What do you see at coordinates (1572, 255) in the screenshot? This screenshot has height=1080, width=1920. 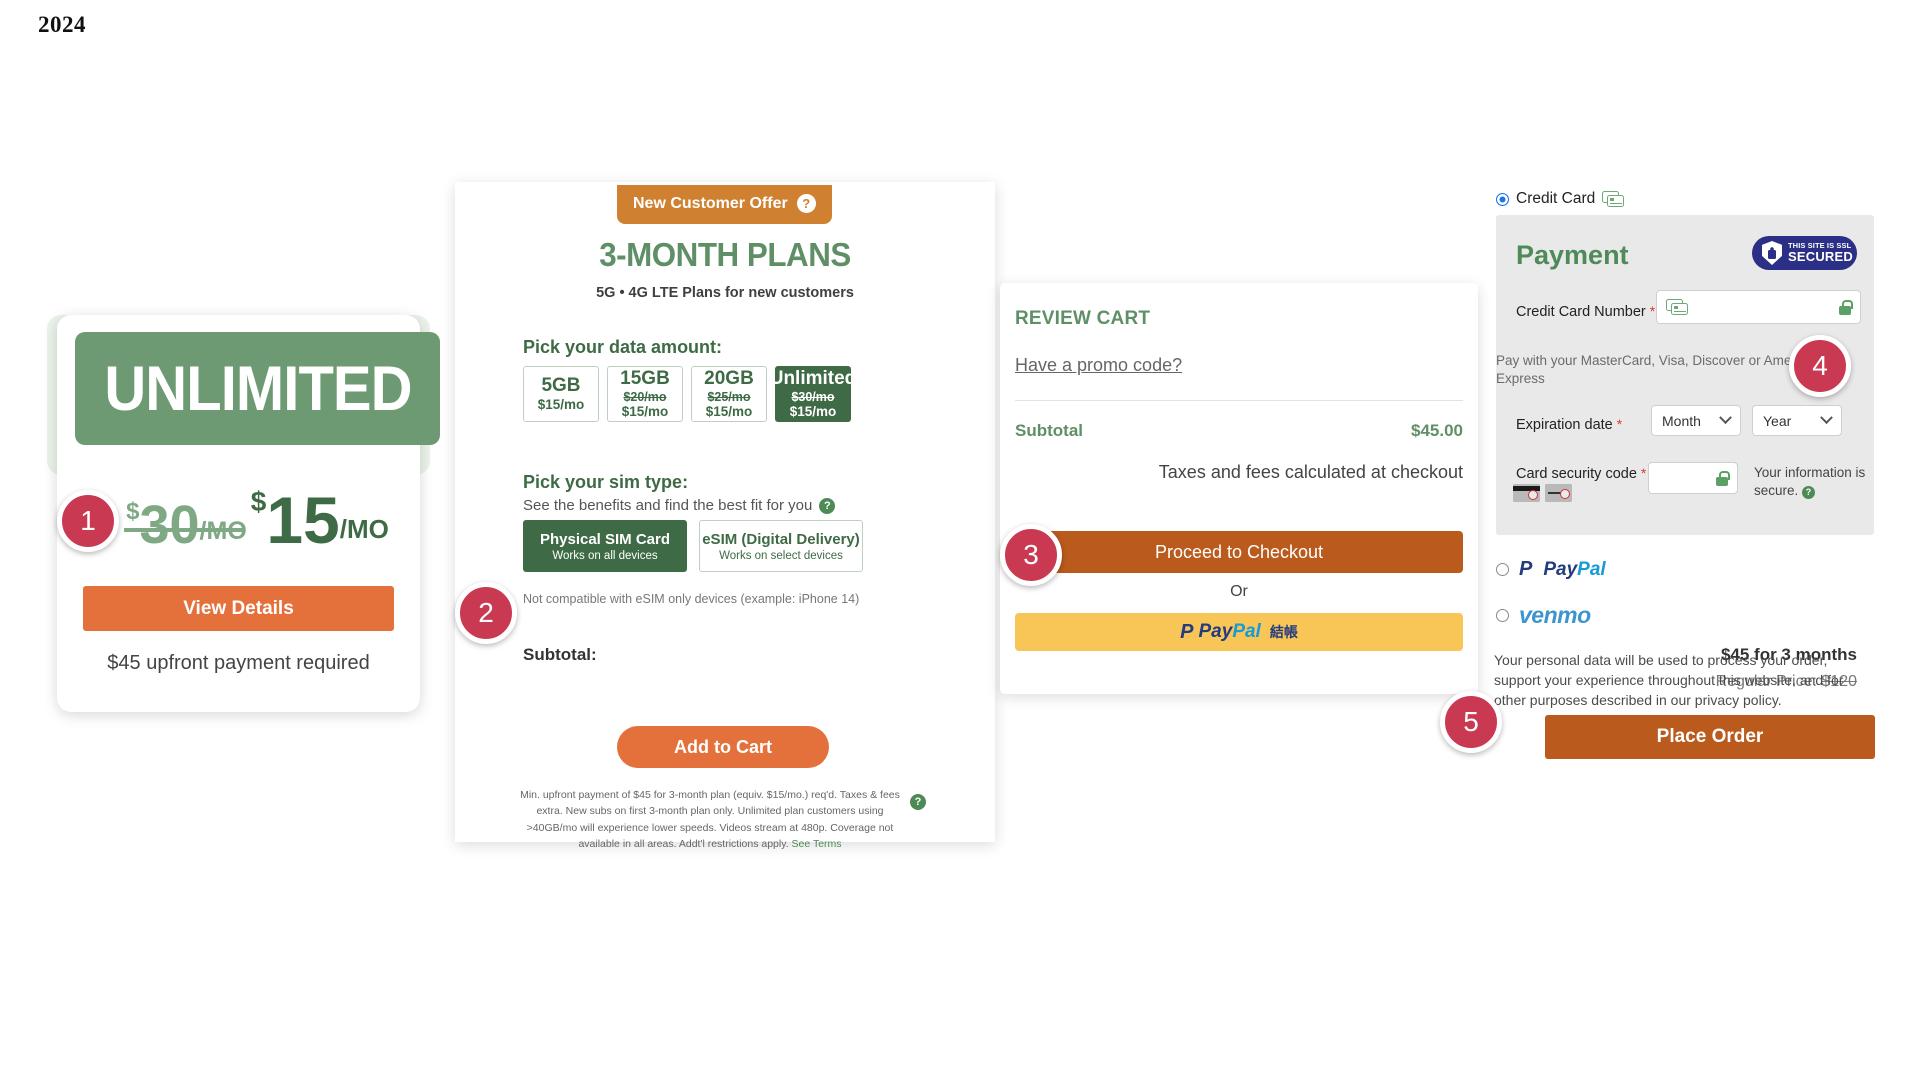 I see `payment-heading: Payment` at bounding box center [1572, 255].